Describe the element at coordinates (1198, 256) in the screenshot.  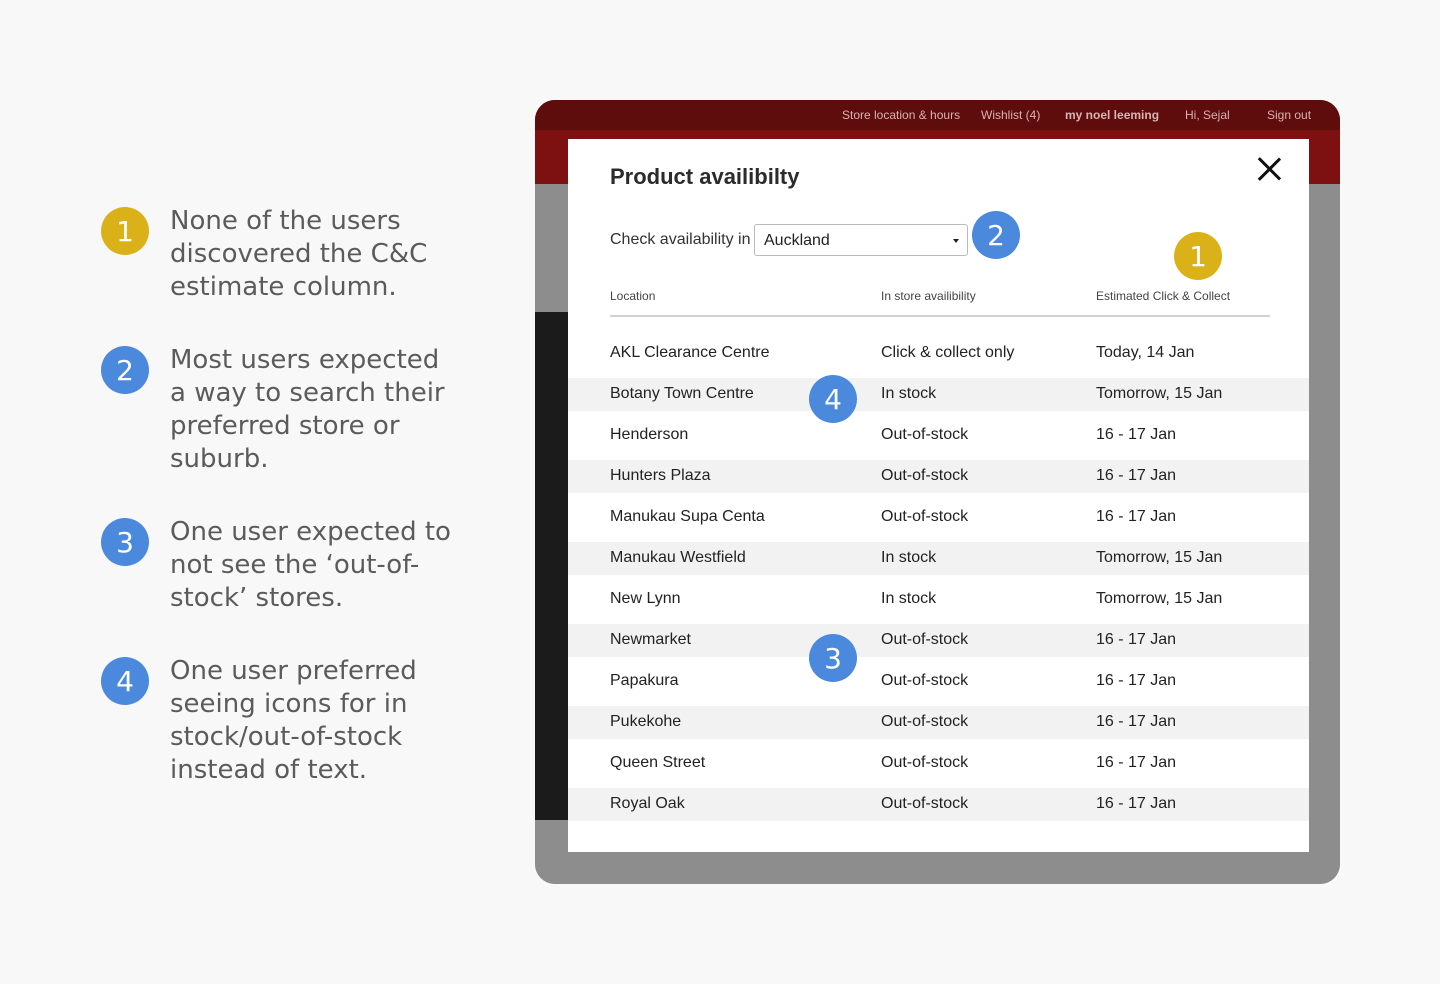
I see `annotation-badge-1: 1` at that location.